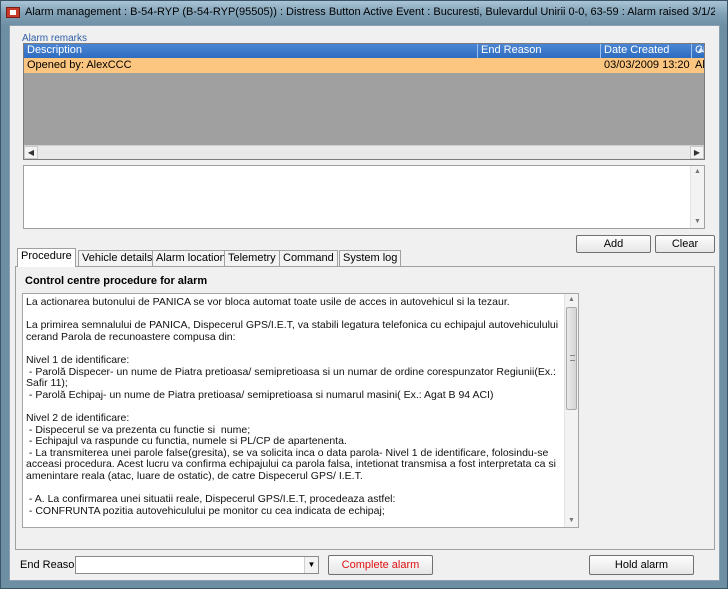  What do you see at coordinates (117, 258) in the screenshot?
I see `tab-vehicle-details: Vehicle details` at bounding box center [117, 258].